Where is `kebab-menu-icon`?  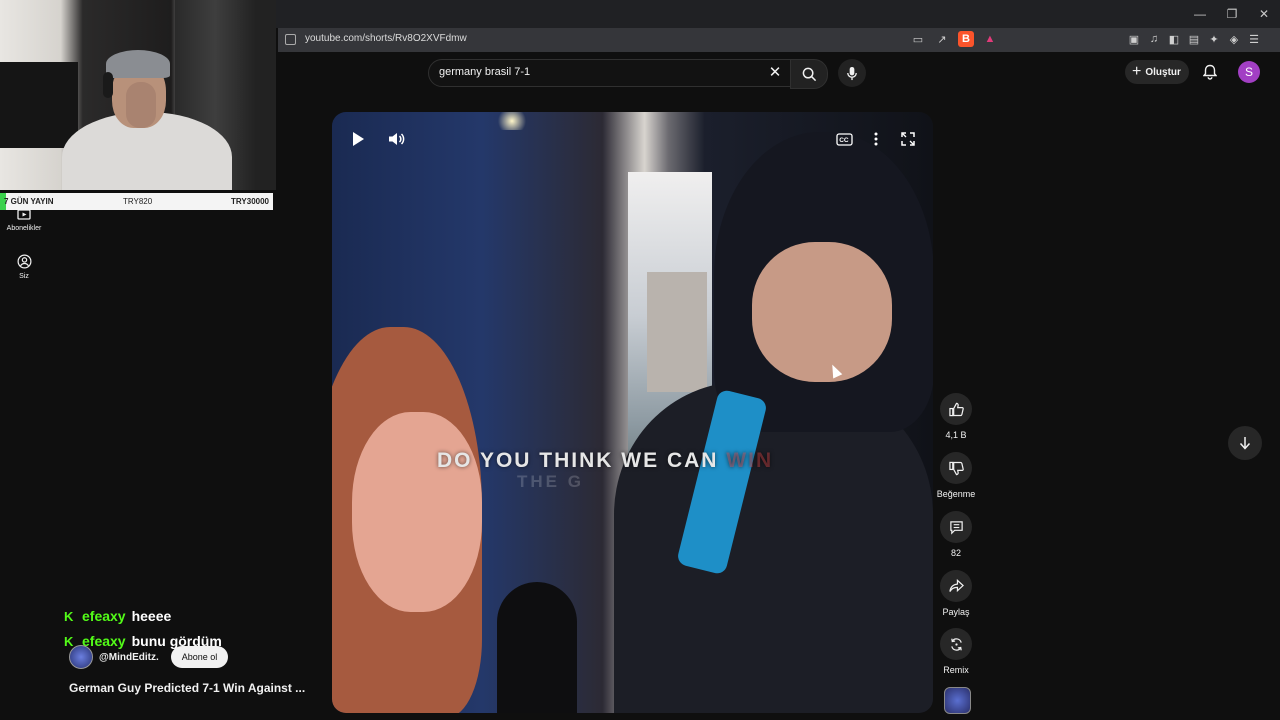
kebab-menu-icon is located at coordinates (876, 139).